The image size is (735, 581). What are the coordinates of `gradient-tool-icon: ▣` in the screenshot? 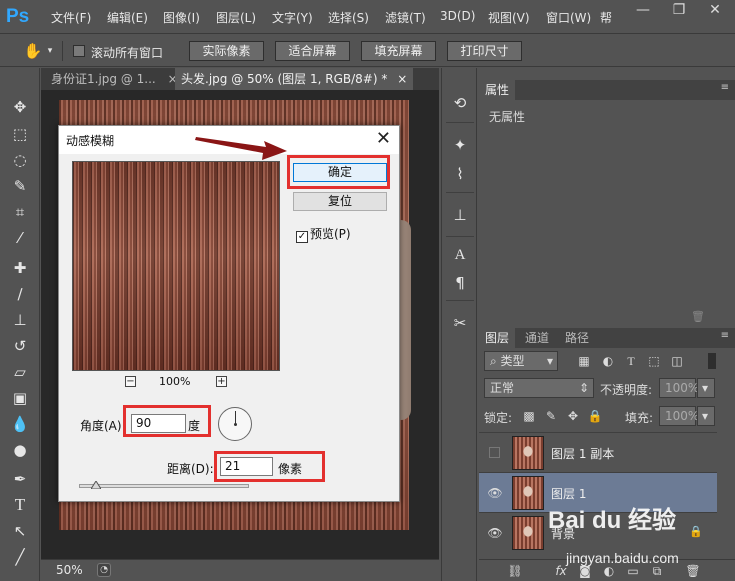 It's located at (20, 398).